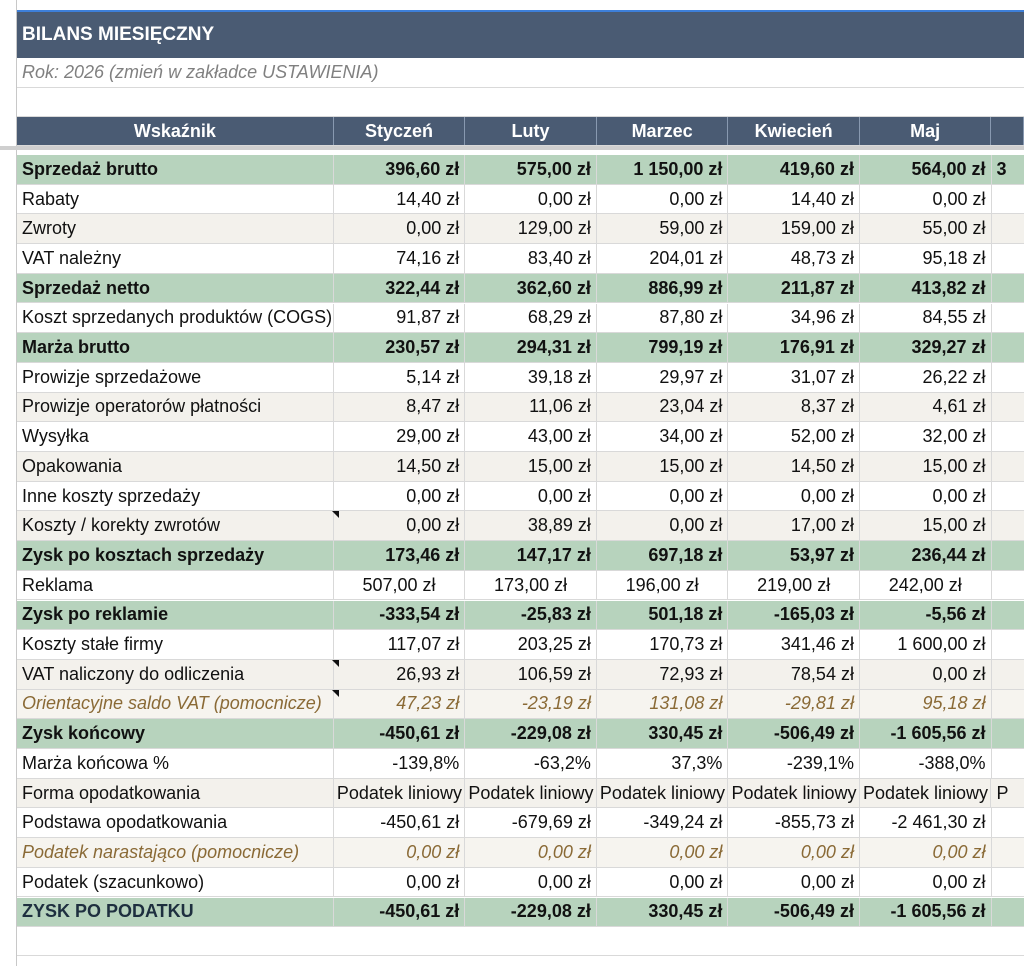 This screenshot has height=966, width=1024. What do you see at coordinates (531, 229) in the screenshot?
I see `value-cell: 129,00 zł` at bounding box center [531, 229].